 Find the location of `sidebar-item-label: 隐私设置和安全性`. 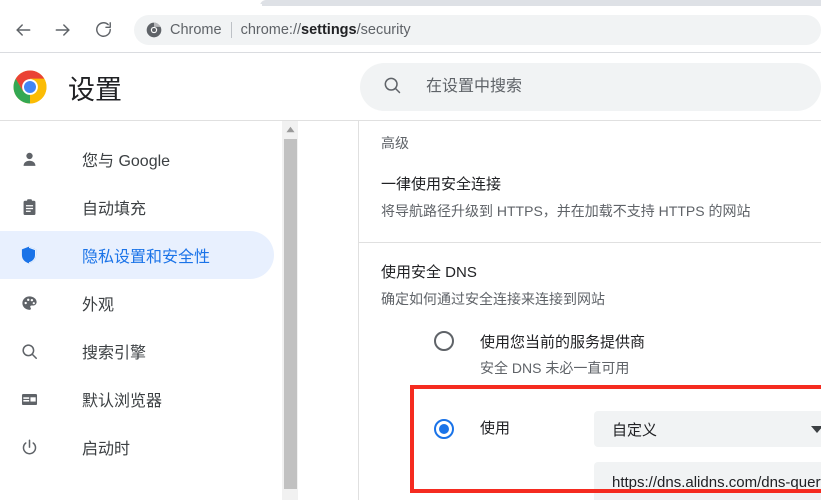

sidebar-item-label: 隐私设置和安全性 is located at coordinates (146, 257).